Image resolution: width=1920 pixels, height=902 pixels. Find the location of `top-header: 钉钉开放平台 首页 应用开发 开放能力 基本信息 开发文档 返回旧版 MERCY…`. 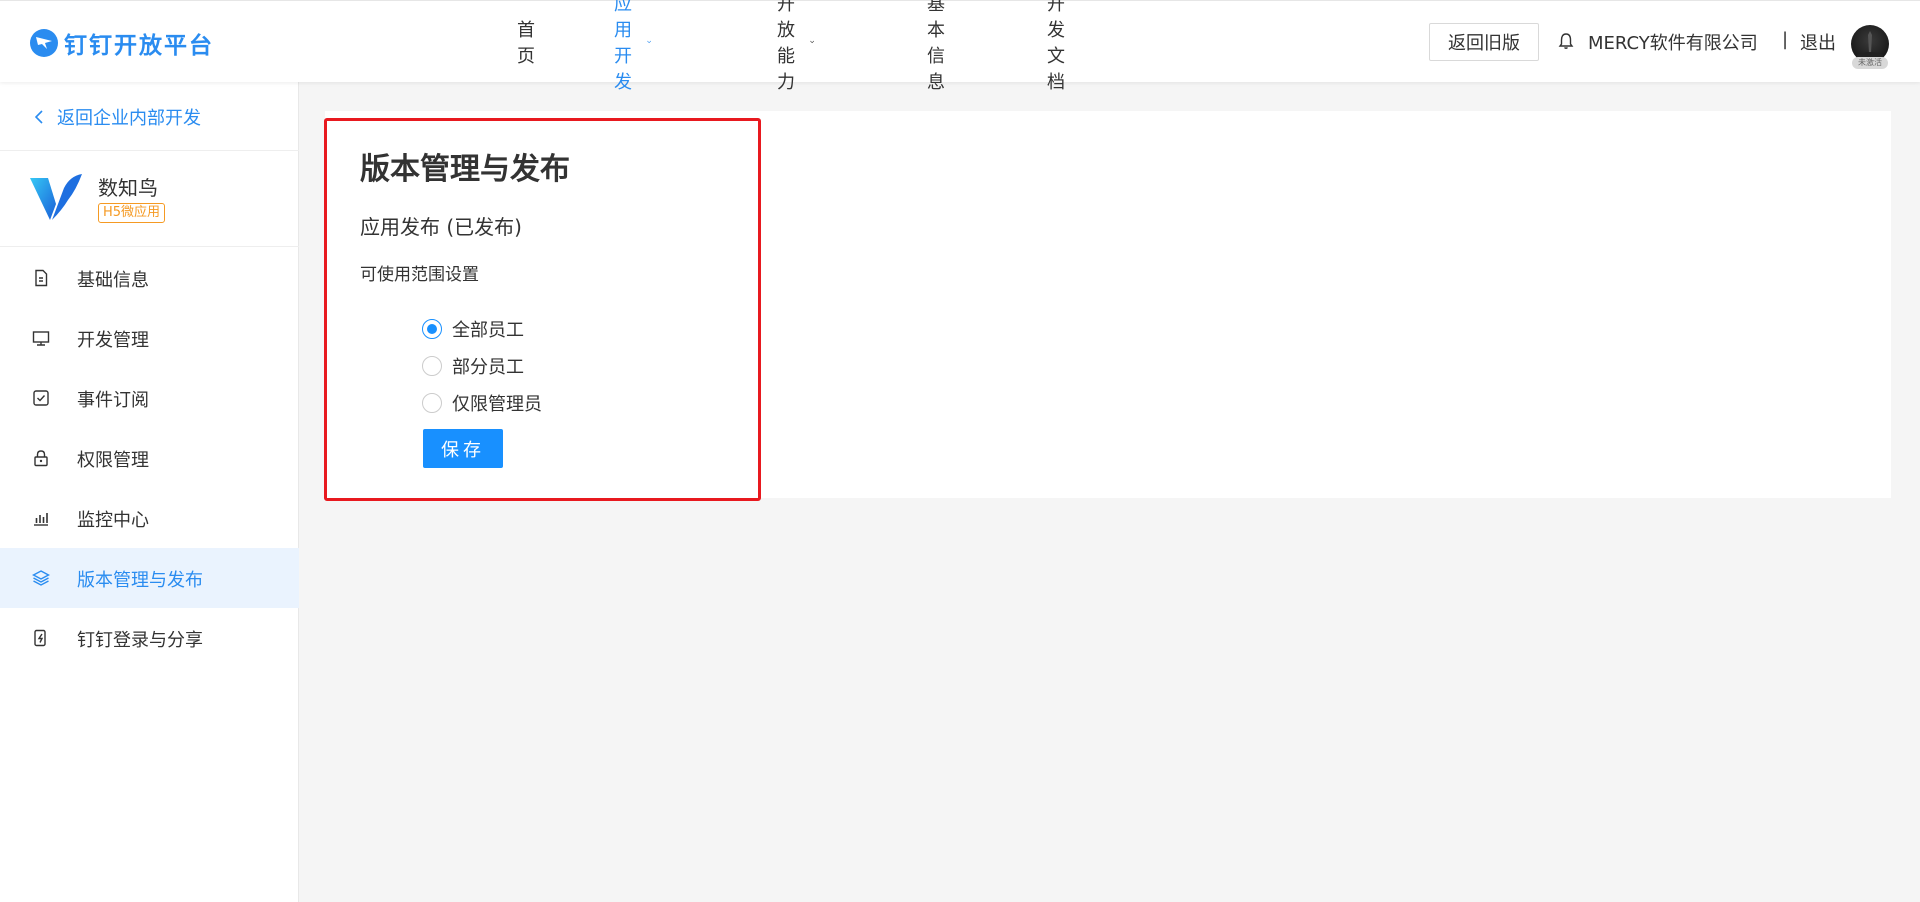

top-header: 钉钉开放平台 首页 应用开发 开放能力 基本信息 开发文档 返回旧版 MERCY… is located at coordinates (960, 46).